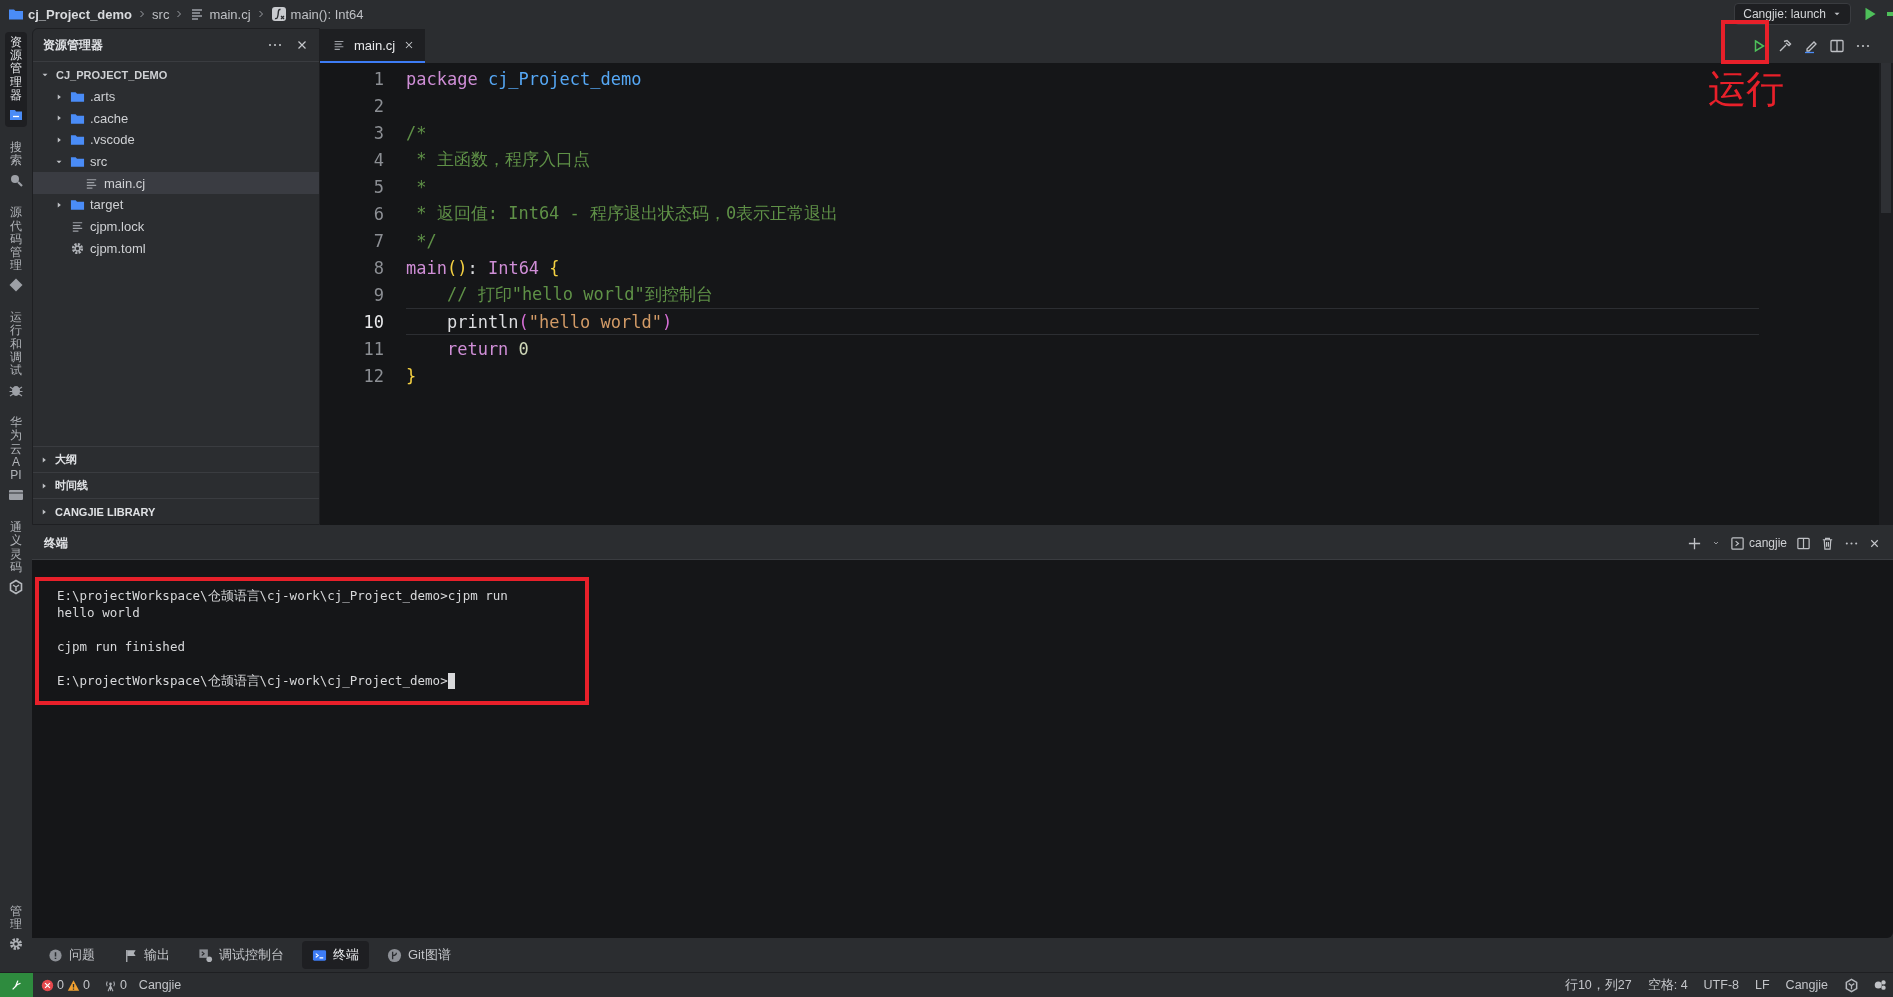 The image size is (1893, 997). I want to click on code-line: *, so click(421, 186).